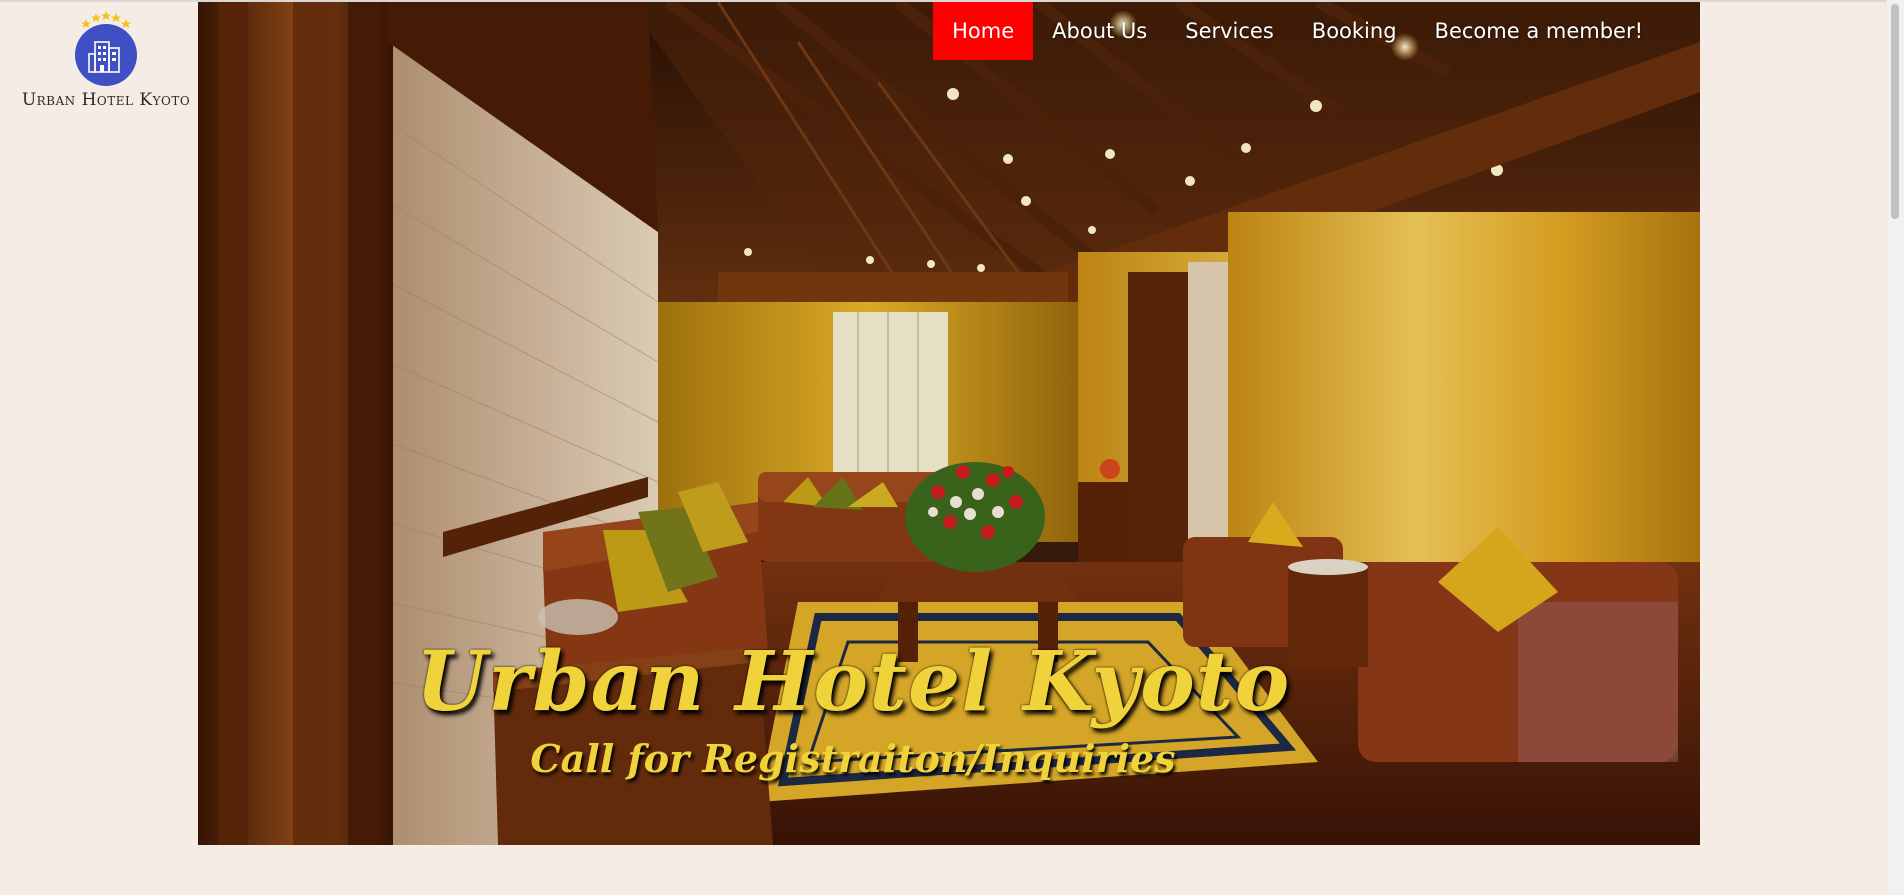 Image resolution: width=1904 pixels, height=895 pixels. I want to click on hotel-building-icon, so click(106, 55).